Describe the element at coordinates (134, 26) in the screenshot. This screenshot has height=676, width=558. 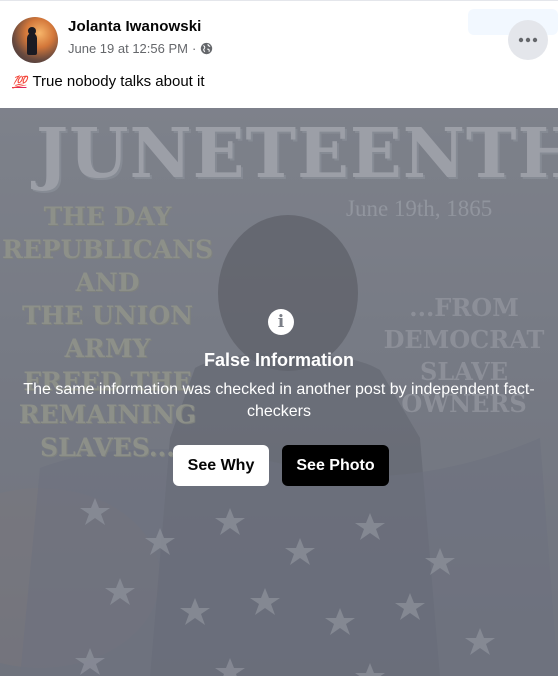
I see `author-name: Jolanta Iwanowski` at that location.